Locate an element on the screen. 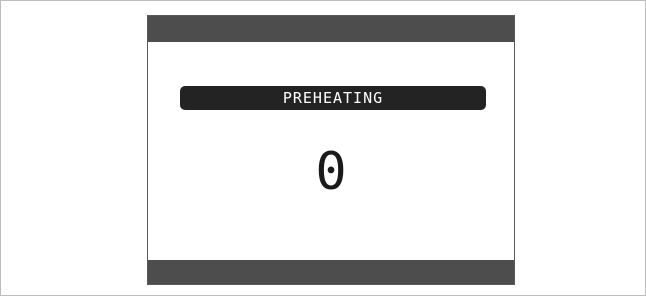 The width and height of the screenshot is (646, 296). status-banner: PREHEATING is located at coordinates (333, 98).